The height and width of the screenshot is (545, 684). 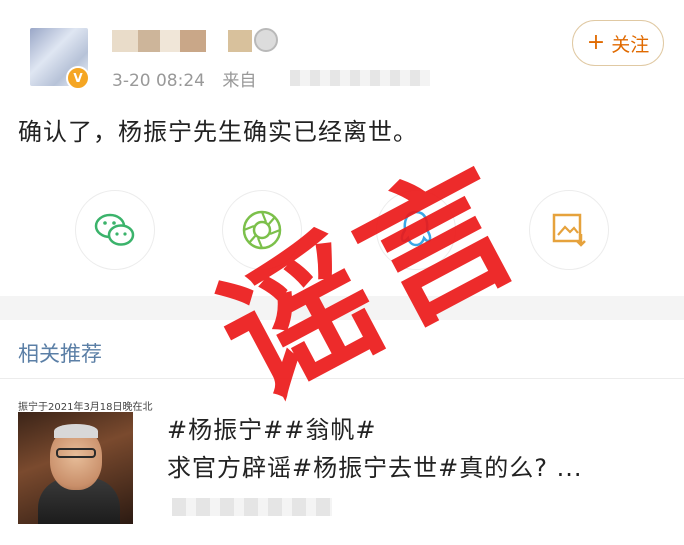 I want to click on post-text: 确认了，杨振宁先生确实已经离世。, so click(x=218, y=132).